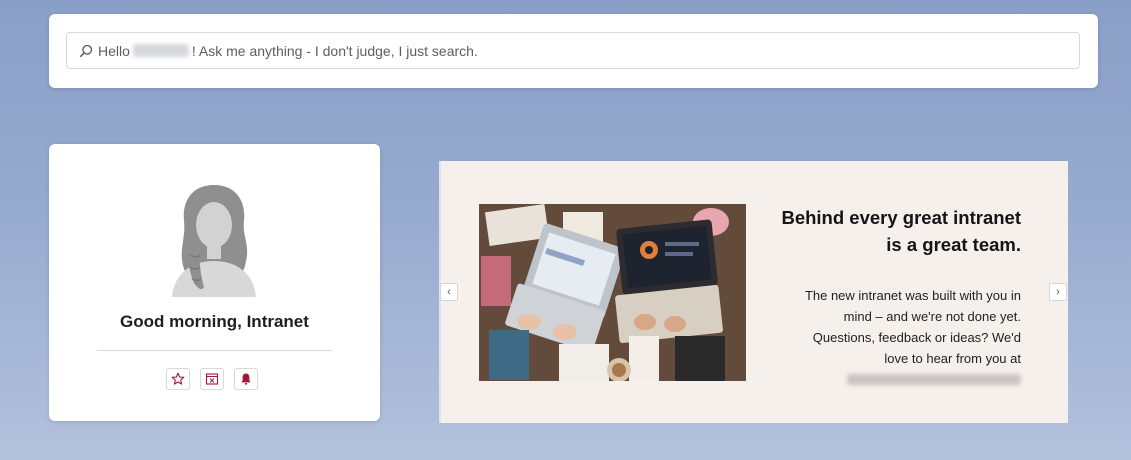 This screenshot has width=1131, height=460. I want to click on star-icon, so click(178, 378).